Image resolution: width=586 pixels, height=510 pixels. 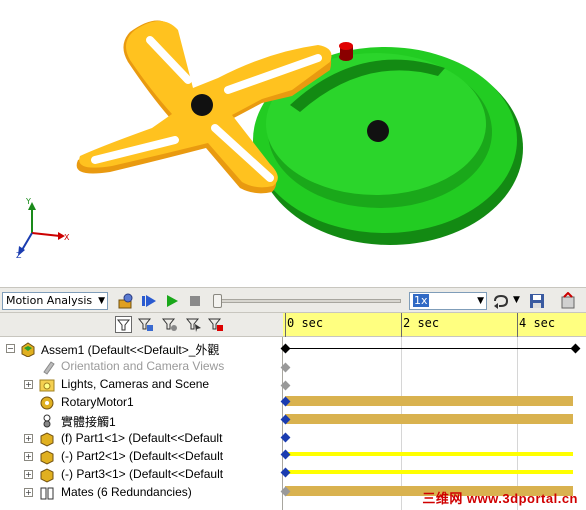 I want to click on drive-pin, so click(x=346, y=51).